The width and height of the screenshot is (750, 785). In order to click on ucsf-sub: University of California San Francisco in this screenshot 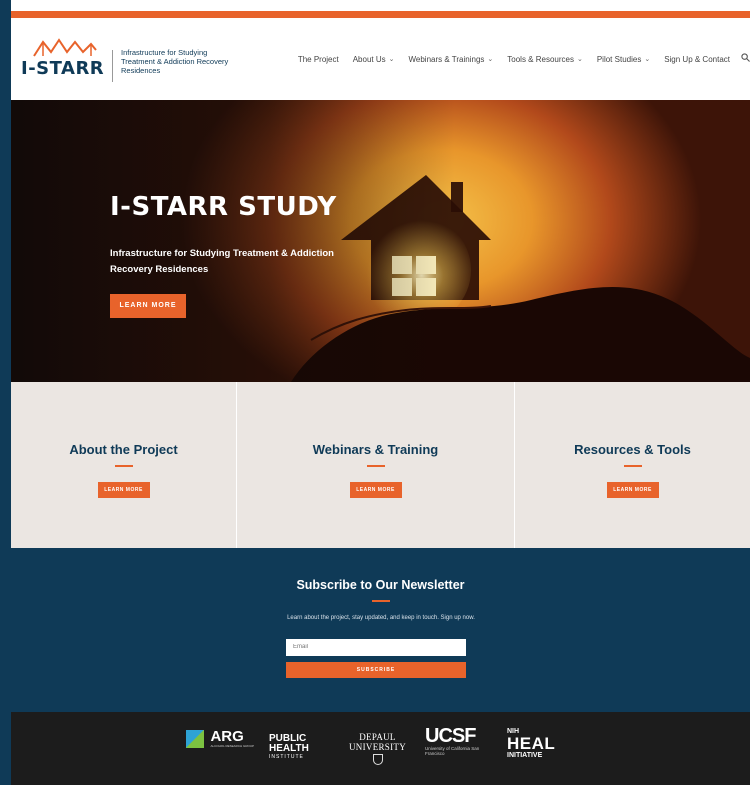, I will do `click(452, 751)`.